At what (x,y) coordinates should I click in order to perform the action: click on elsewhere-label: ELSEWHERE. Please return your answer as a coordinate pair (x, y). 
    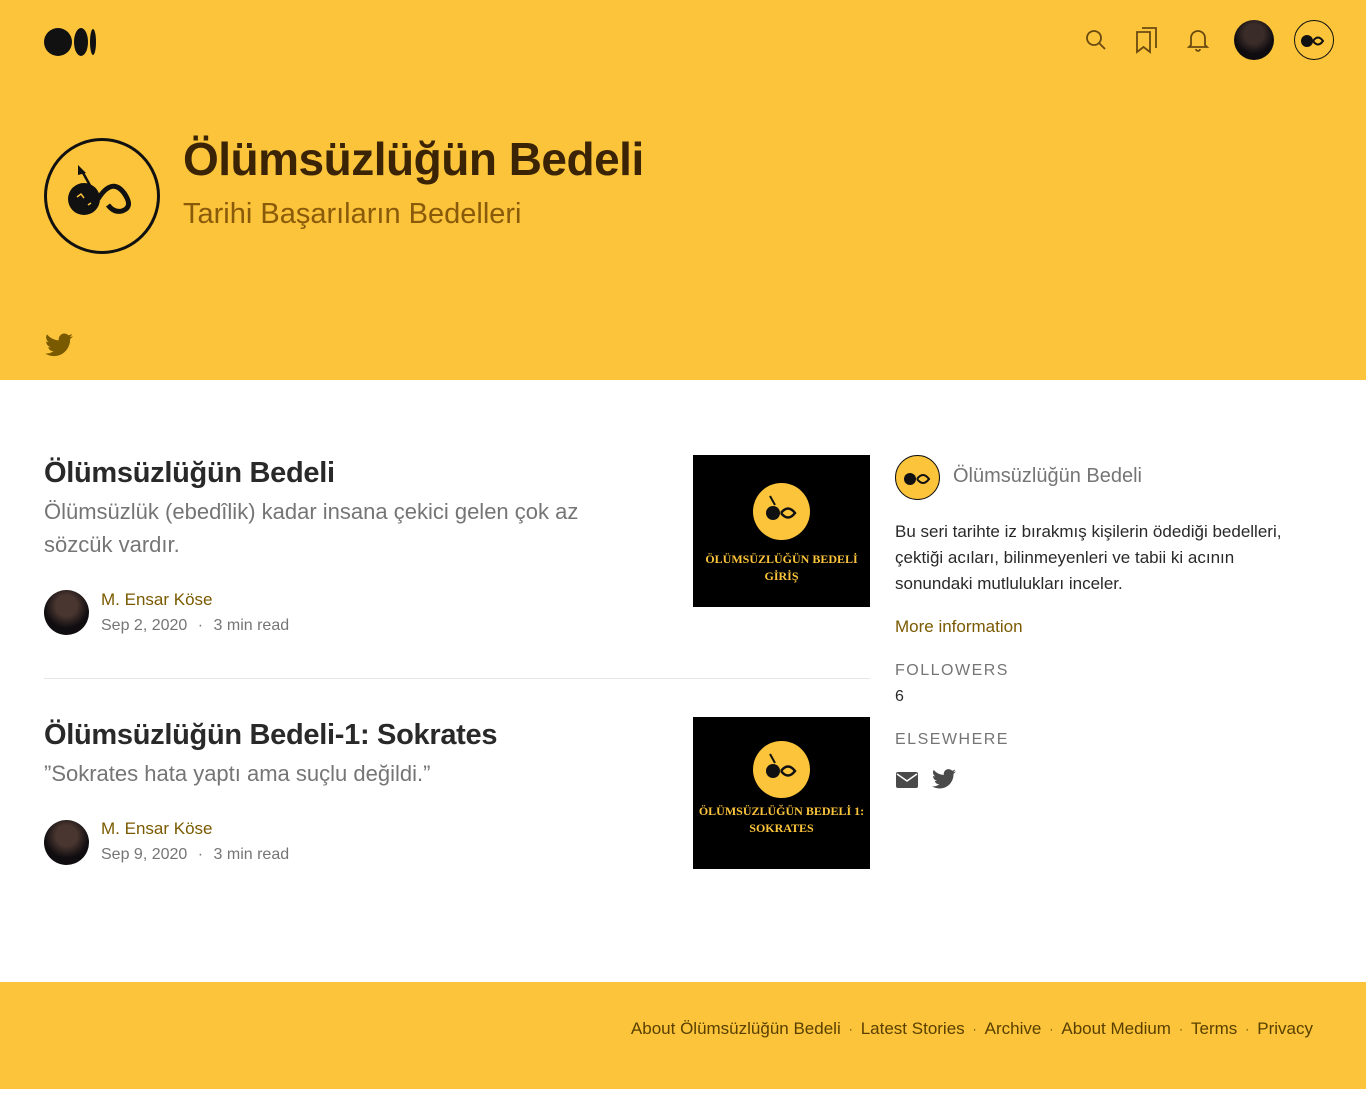
    Looking at the image, I should click on (952, 739).